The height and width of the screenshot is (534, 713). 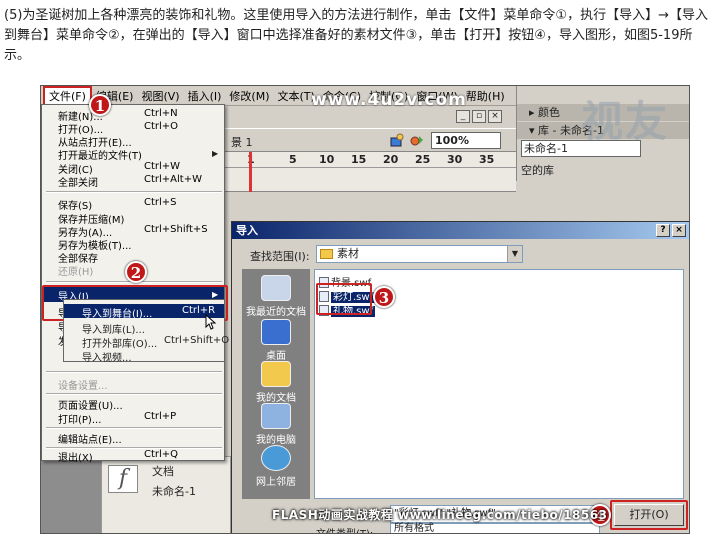 What do you see at coordinates (463, 116) in the screenshot?
I see `minimize-button: _` at bounding box center [463, 116].